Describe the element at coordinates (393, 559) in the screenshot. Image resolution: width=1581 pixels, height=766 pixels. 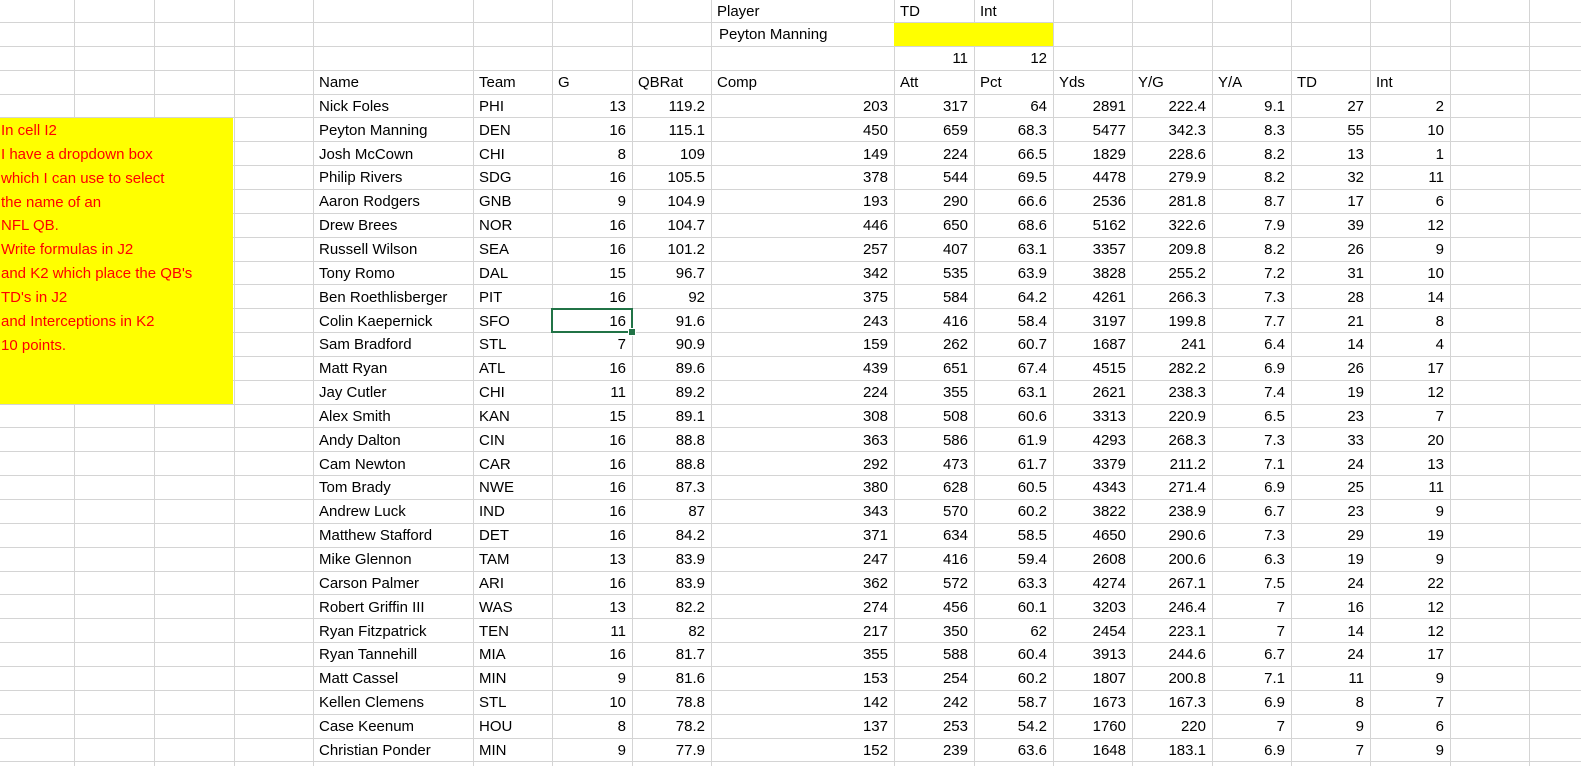
I see `player-name-cell: Mike Glennon` at that location.